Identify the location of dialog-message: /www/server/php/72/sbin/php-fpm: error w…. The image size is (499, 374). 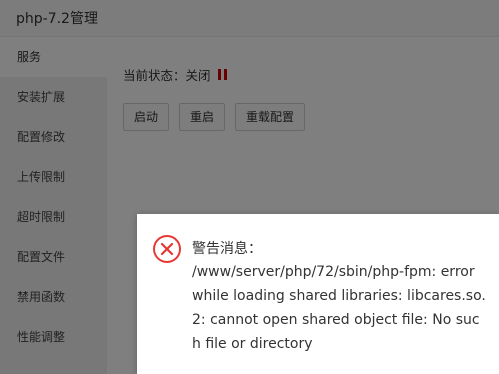
(339, 308).